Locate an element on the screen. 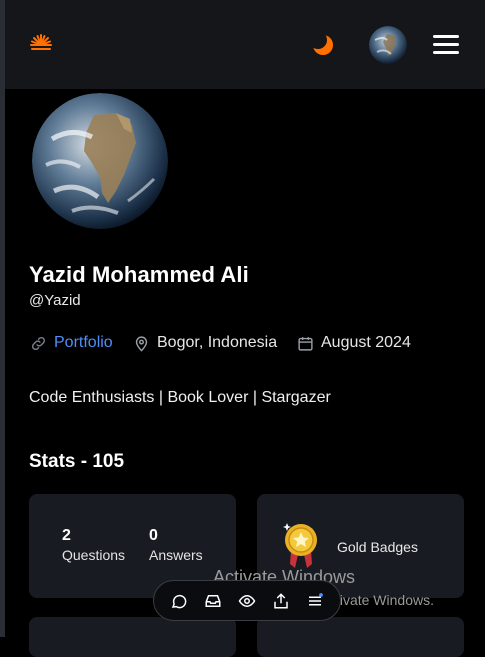 This screenshot has width=485, height=657. portfolio-label: Portfolio is located at coordinates (83, 342).